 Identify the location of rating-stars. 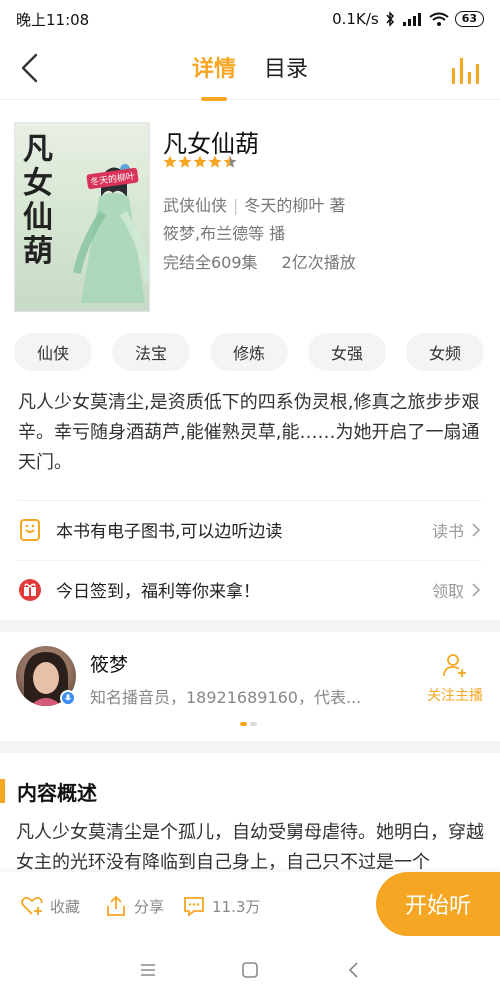
(200, 162).